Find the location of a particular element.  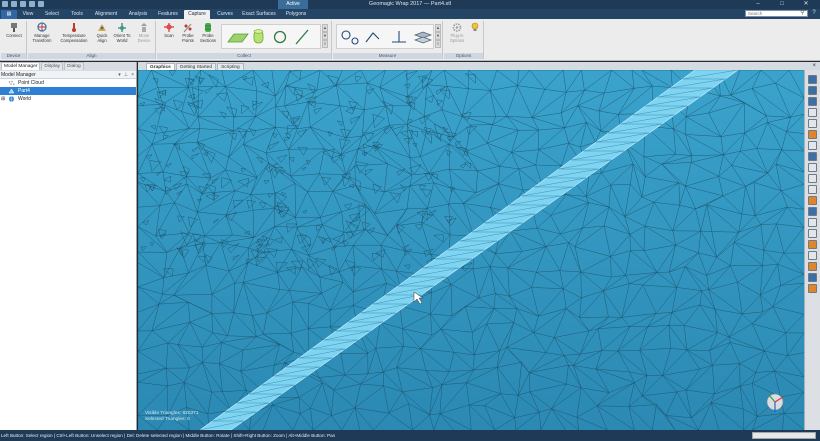

tab-getting-started: Getting Started is located at coordinates (196, 66).